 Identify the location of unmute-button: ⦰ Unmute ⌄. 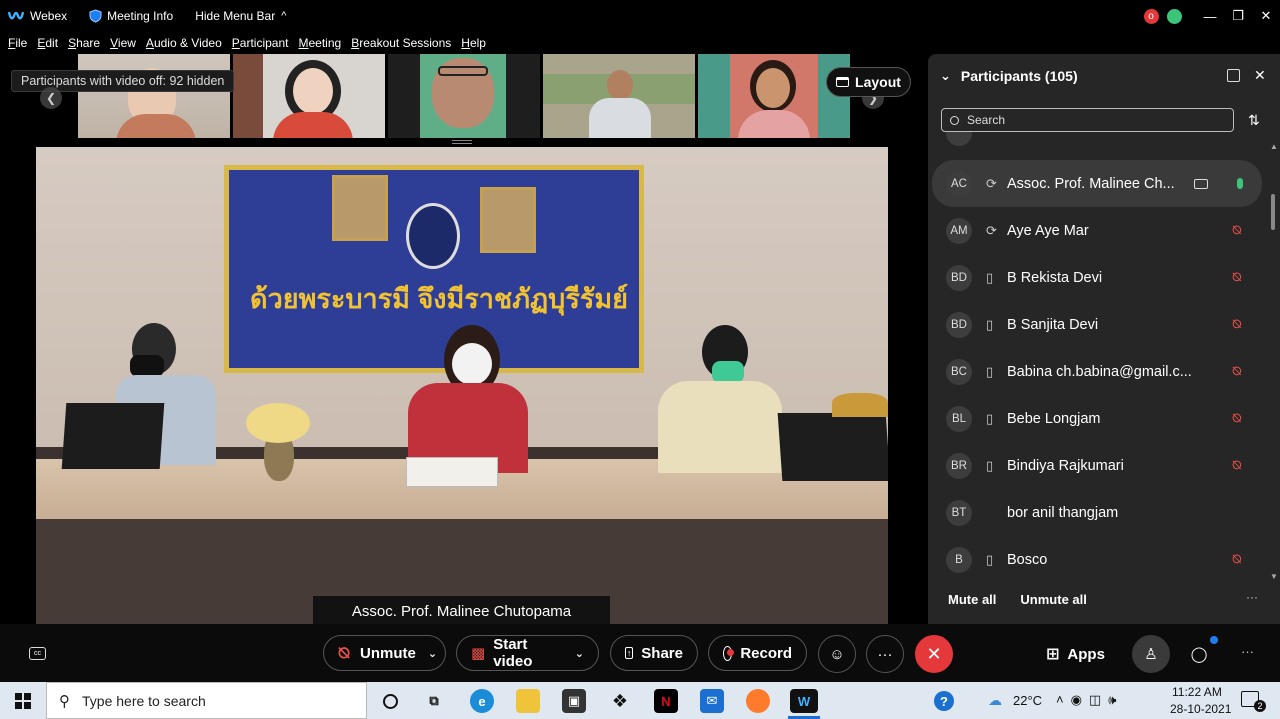
(384, 653).